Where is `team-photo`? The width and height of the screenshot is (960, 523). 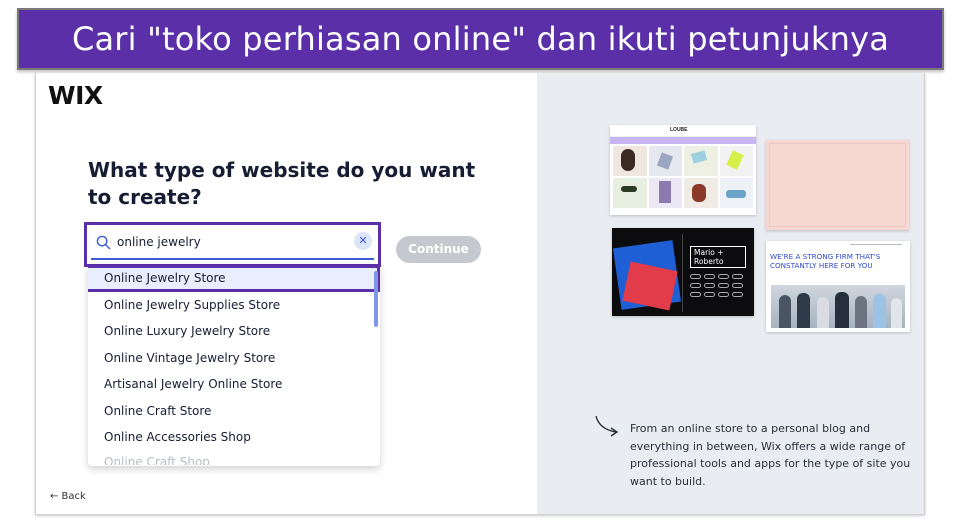 team-photo is located at coordinates (838, 306).